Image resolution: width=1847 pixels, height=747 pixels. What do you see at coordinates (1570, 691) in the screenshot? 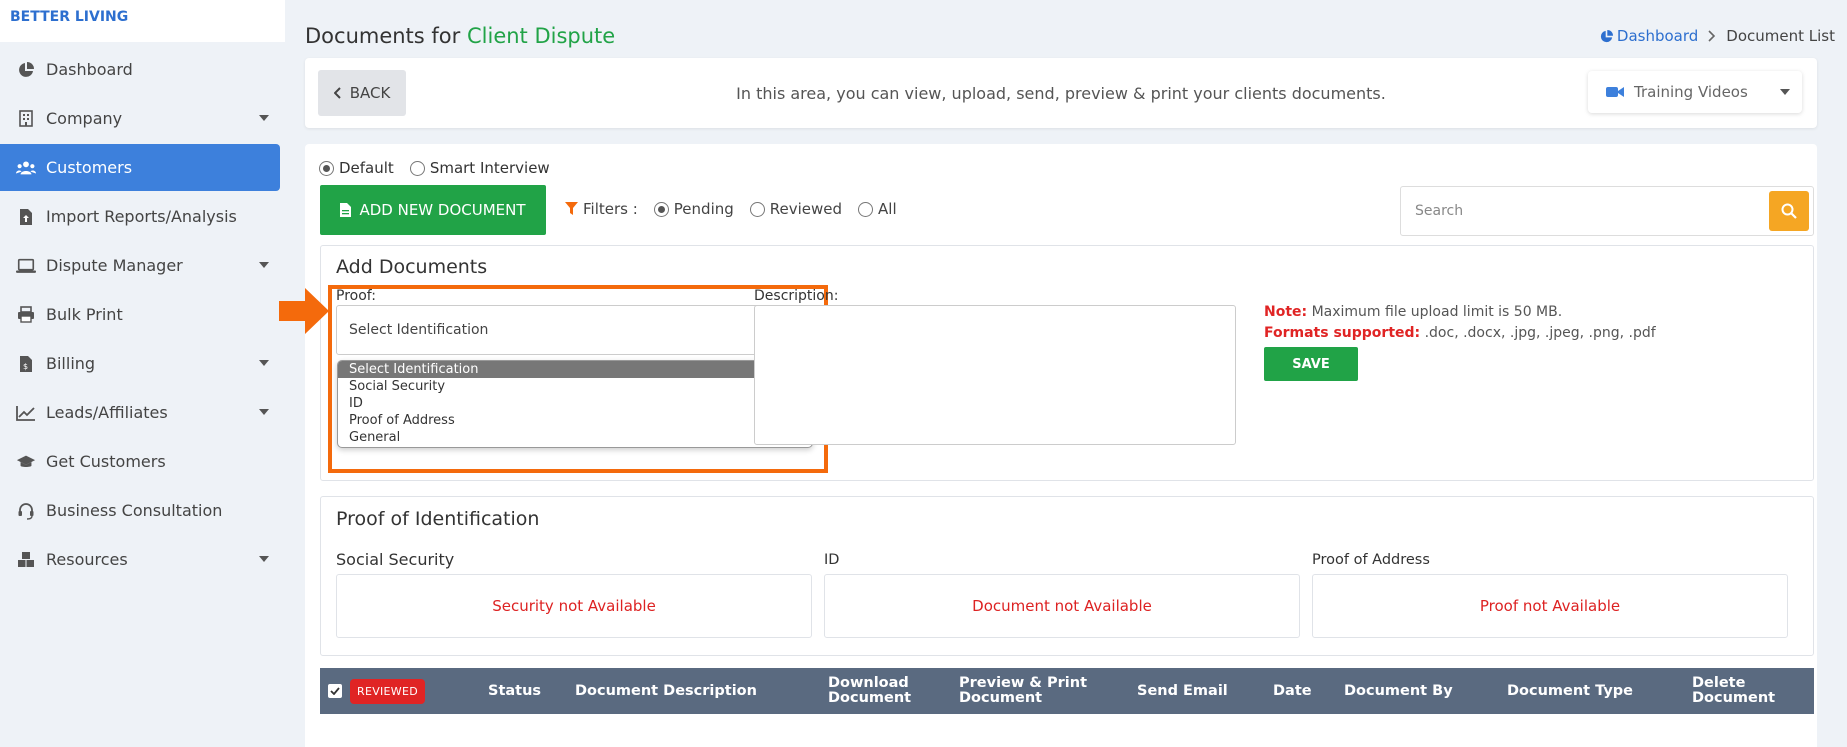
I see `column-document-type: Document Type` at bounding box center [1570, 691].